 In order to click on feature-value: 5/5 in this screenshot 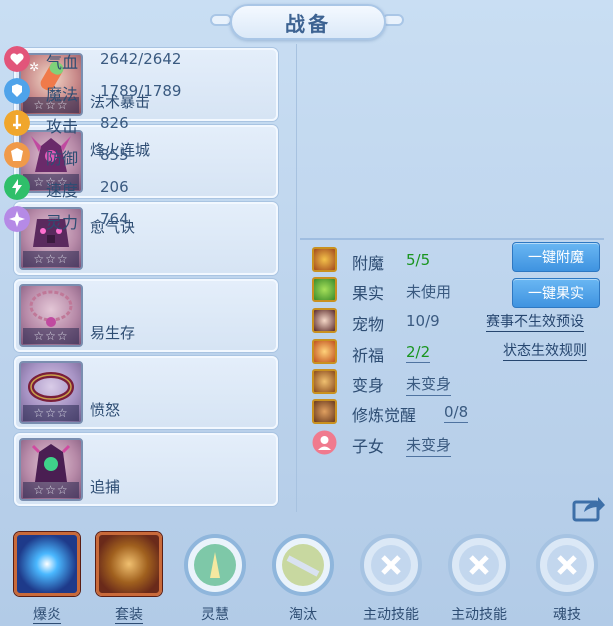, I will do `click(418, 260)`.